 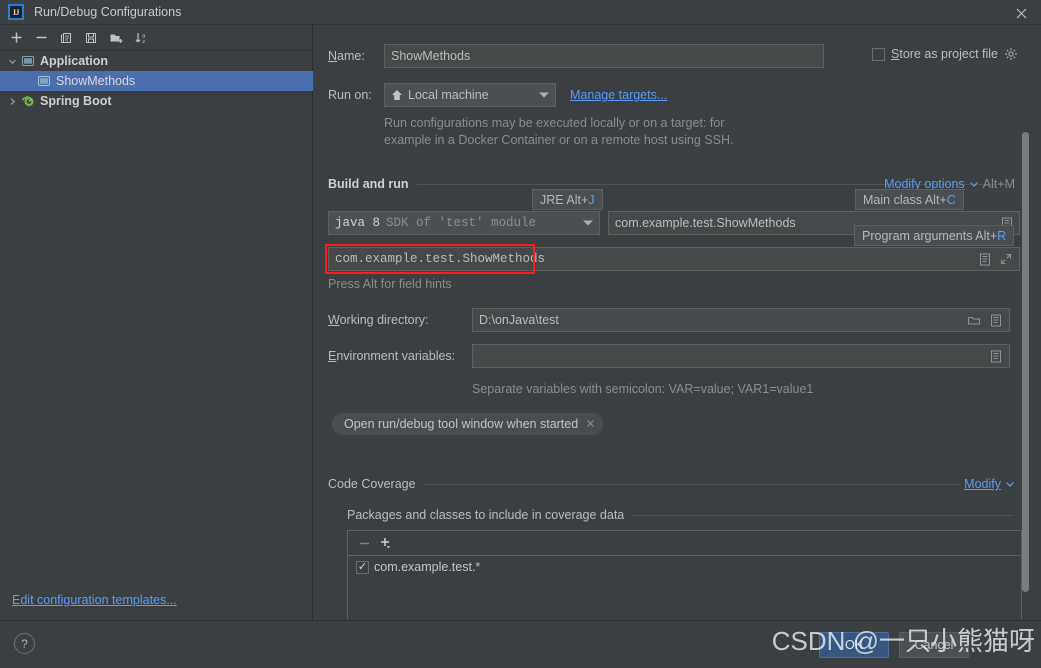 What do you see at coordinates (448, 95) in the screenshot?
I see `run-on-target-value: Local machine` at bounding box center [448, 95].